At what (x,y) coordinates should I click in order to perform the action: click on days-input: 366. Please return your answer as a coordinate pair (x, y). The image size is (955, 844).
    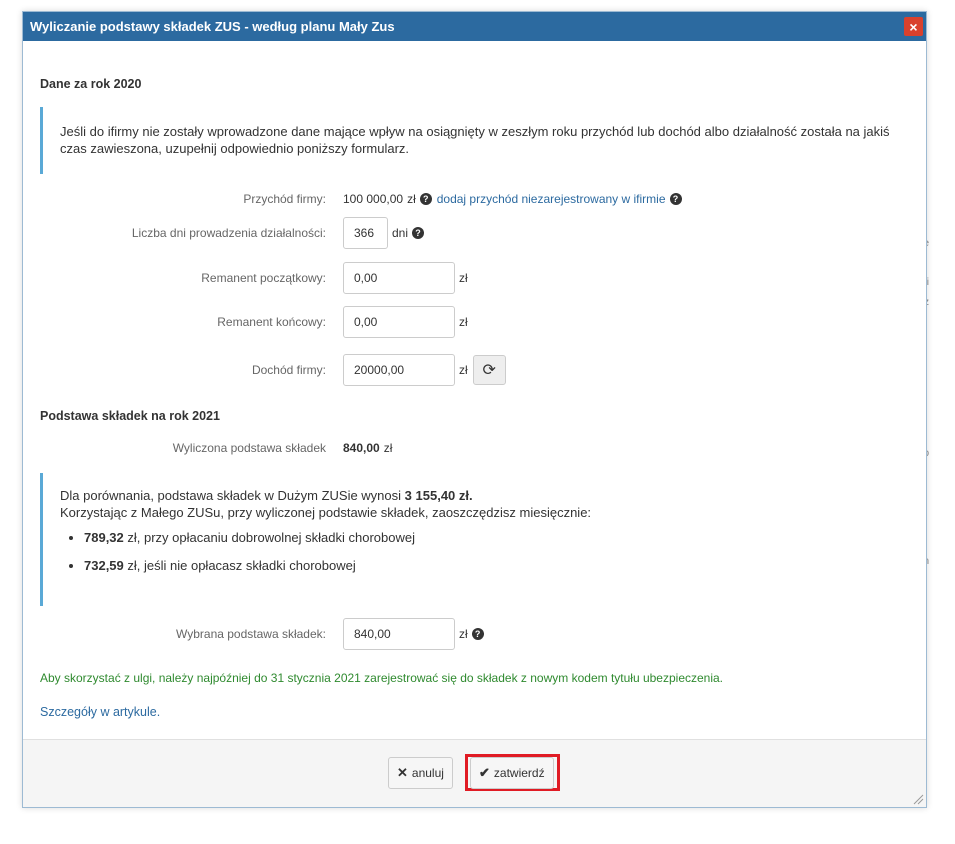
    Looking at the image, I should click on (365, 233).